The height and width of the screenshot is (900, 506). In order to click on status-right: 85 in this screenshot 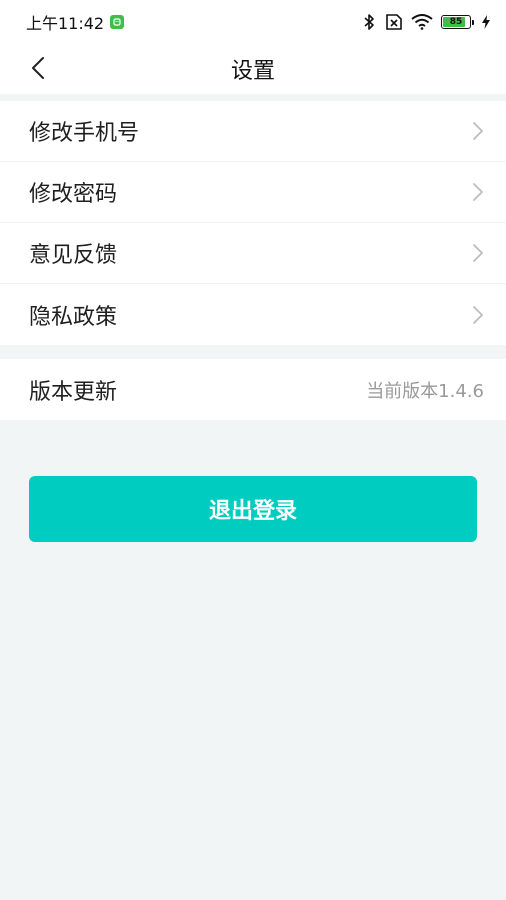, I will do `click(426, 22)`.